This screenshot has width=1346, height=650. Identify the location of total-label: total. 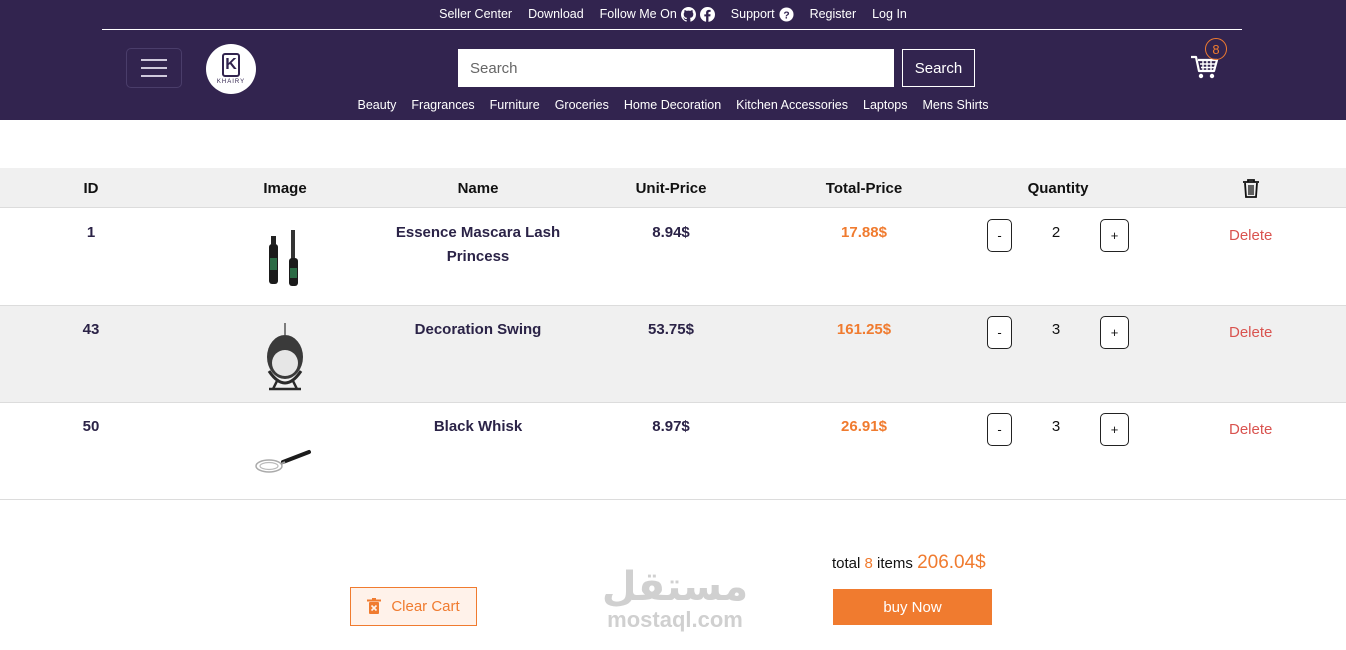
(846, 563).